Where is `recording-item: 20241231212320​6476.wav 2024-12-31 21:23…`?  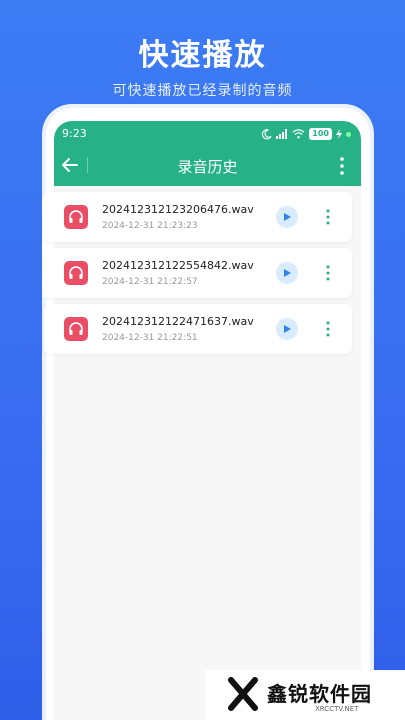 recording-item: 20241231212320​6476.wav 2024-12-31 21:23… is located at coordinates (198, 217).